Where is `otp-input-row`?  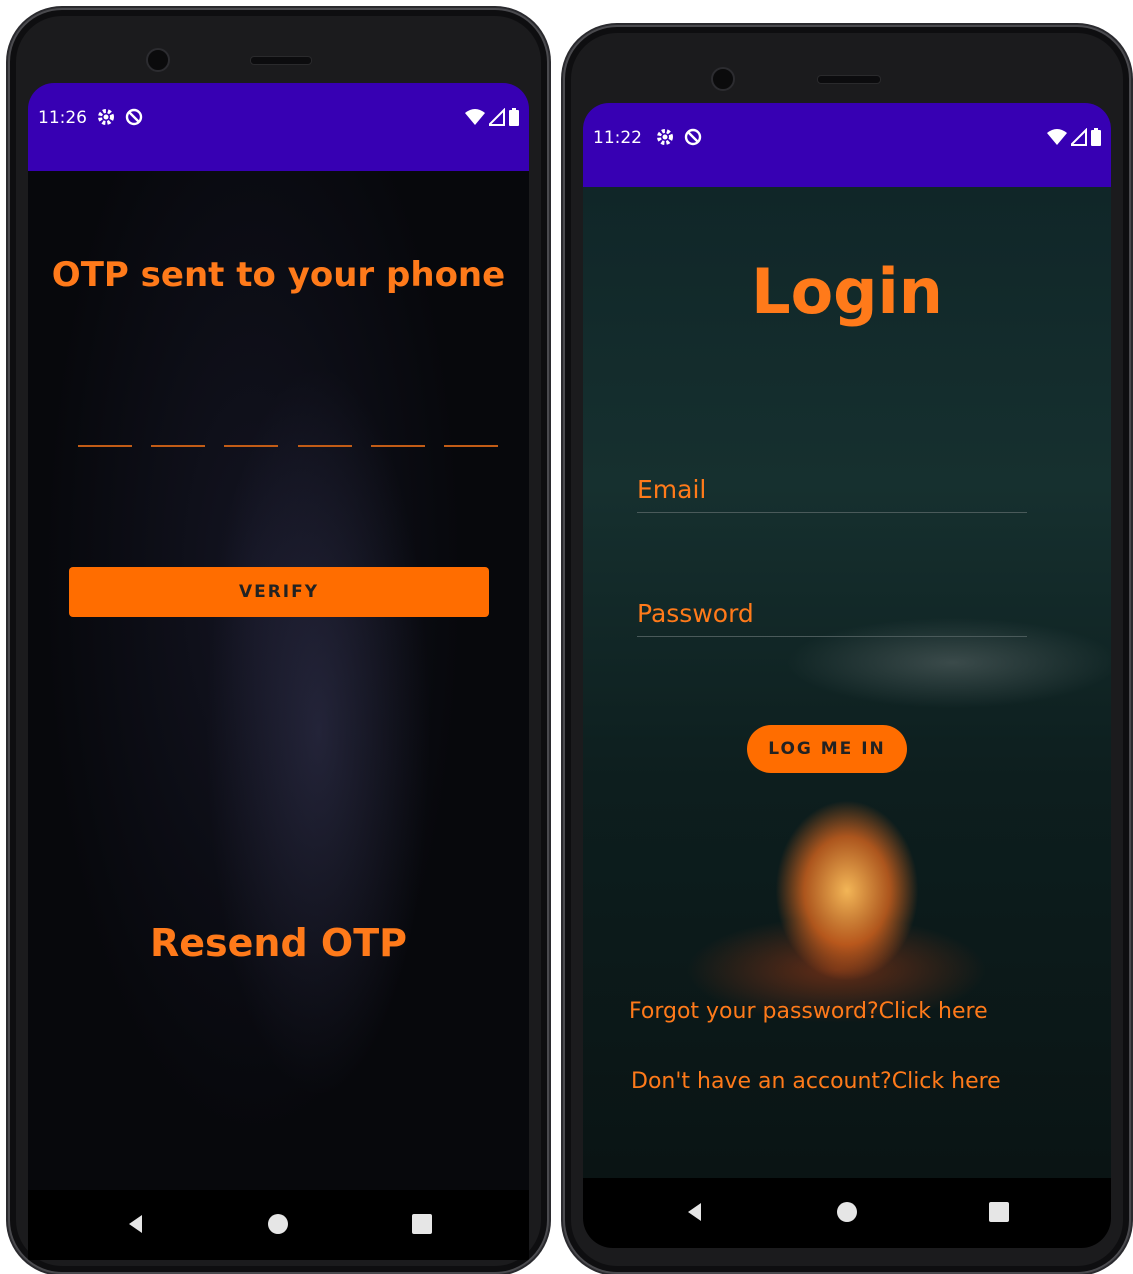
otp-input-row is located at coordinates (288, 446).